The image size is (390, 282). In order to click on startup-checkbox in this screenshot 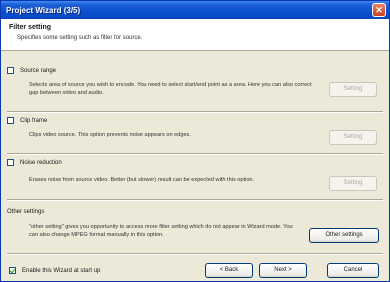, I will do `click(12, 270)`.